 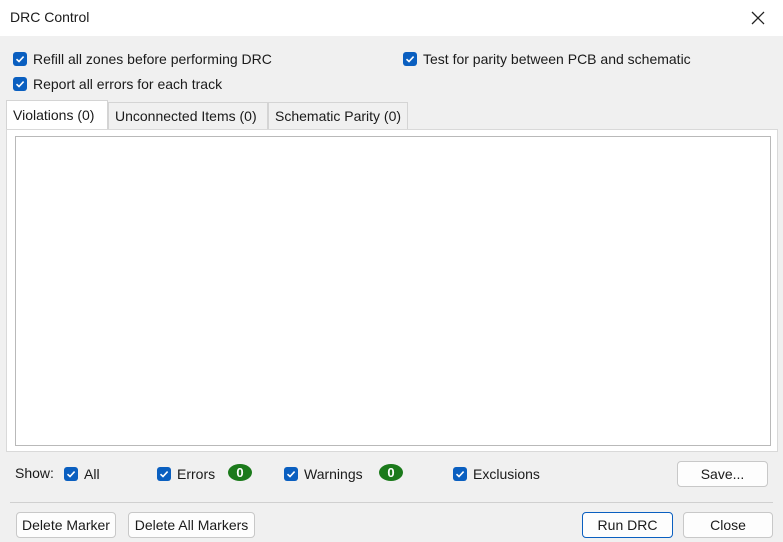 I want to click on refill-zones-checkbox: Refill all zones before performing DRC, so click(x=142, y=59).